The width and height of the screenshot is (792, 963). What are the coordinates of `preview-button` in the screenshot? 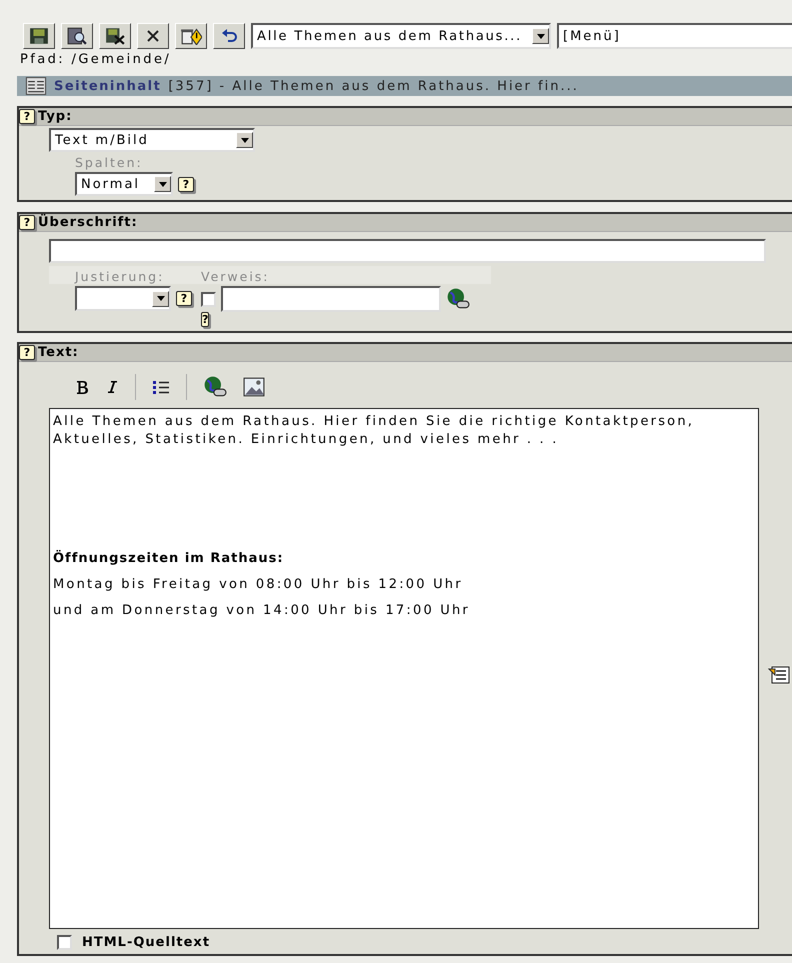 It's located at (77, 36).